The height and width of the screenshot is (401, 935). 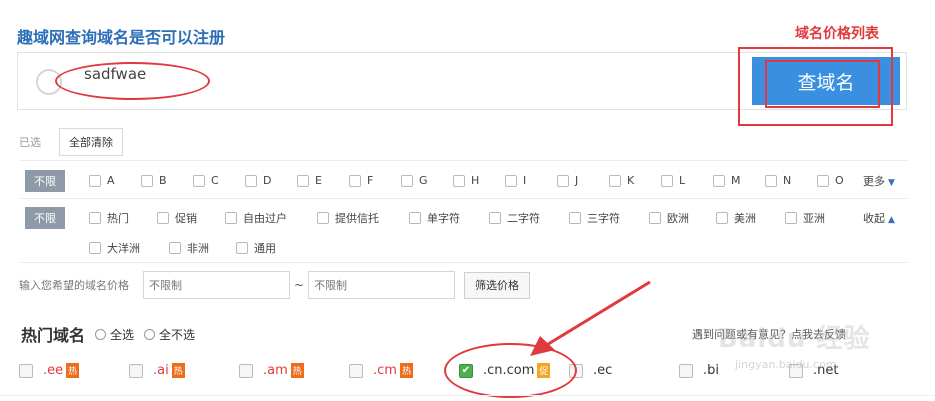 What do you see at coordinates (794, 339) in the screenshot?
I see `watermark-logo: Baidu 经验` at bounding box center [794, 339].